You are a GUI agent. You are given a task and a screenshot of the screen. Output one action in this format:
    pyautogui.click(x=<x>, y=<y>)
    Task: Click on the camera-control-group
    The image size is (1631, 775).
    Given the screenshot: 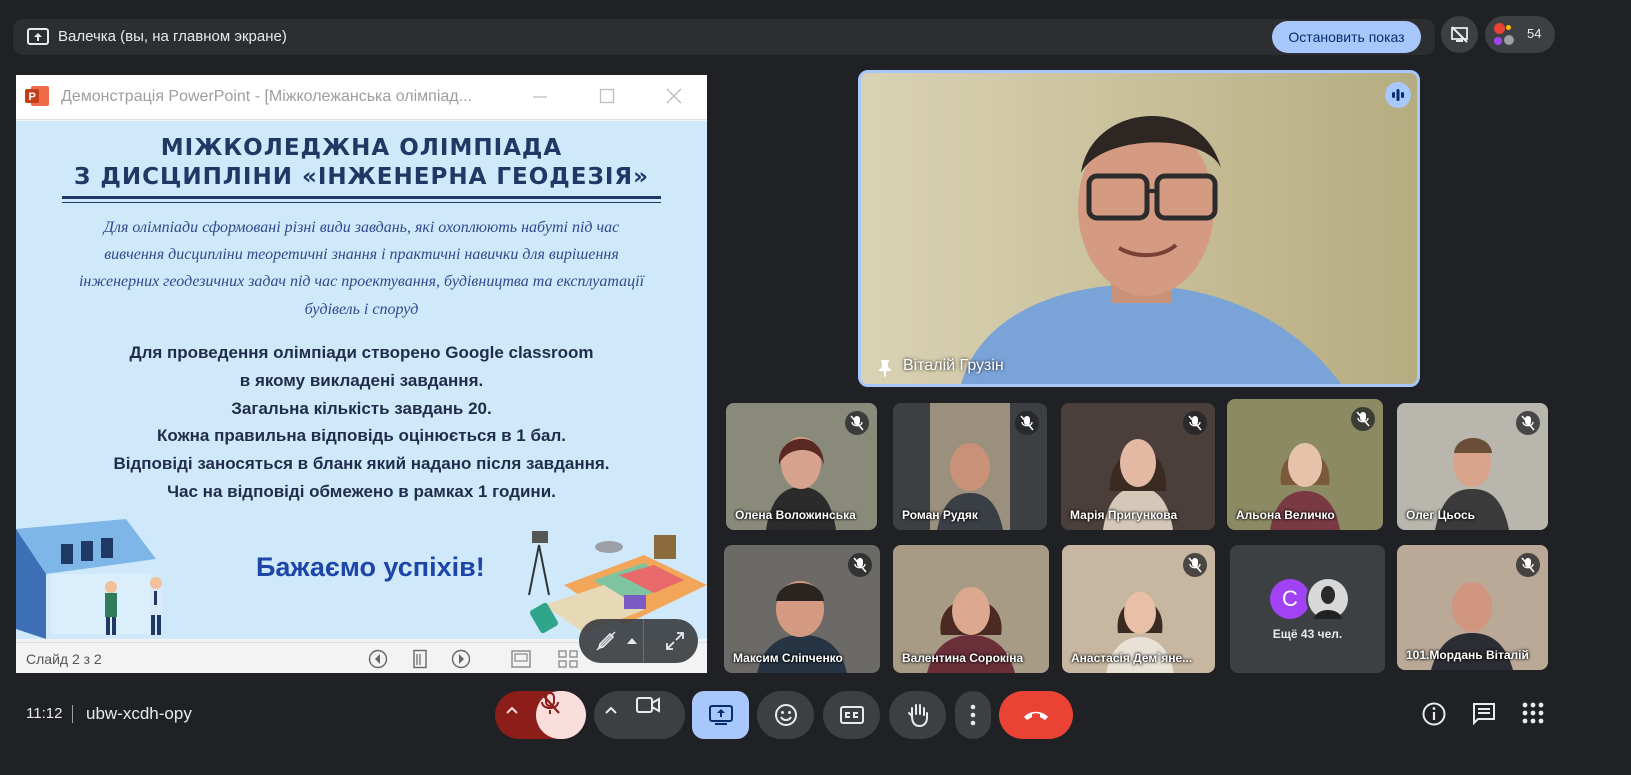 What is the action you would take?
    pyautogui.click(x=639, y=715)
    